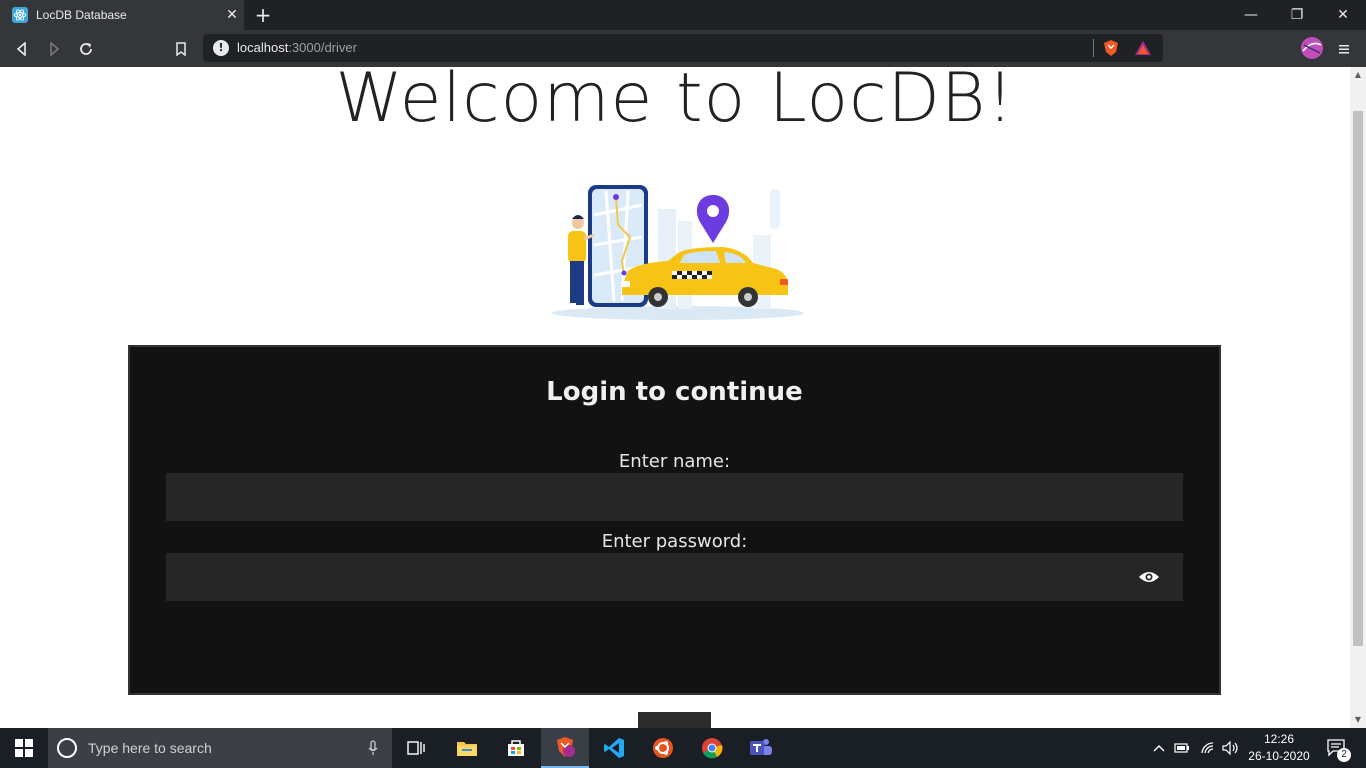 This screenshot has height=768, width=1366. What do you see at coordinates (516, 748) in the screenshot?
I see `microsoft-store-icon` at bounding box center [516, 748].